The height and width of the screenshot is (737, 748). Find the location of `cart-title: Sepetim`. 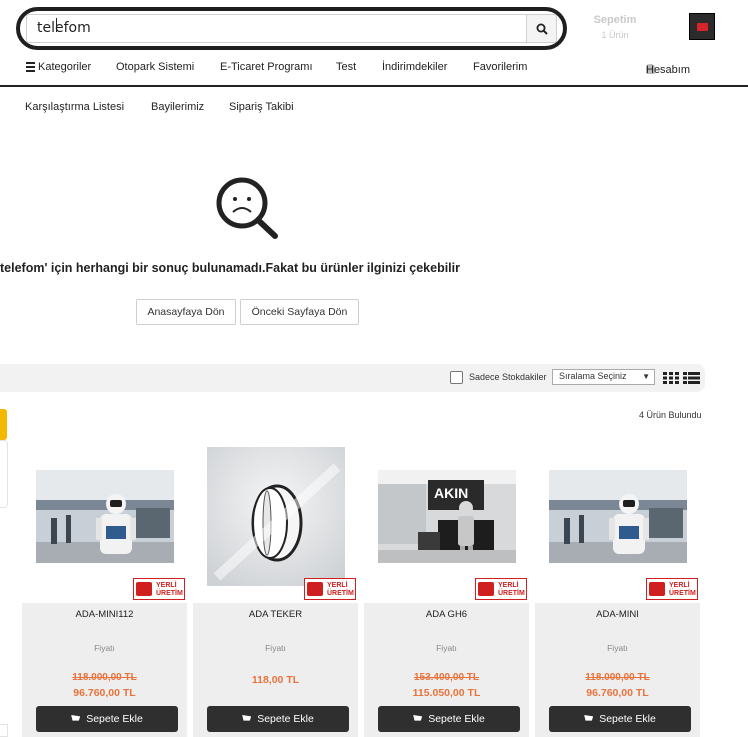

cart-title: Sepetim is located at coordinates (615, 20).